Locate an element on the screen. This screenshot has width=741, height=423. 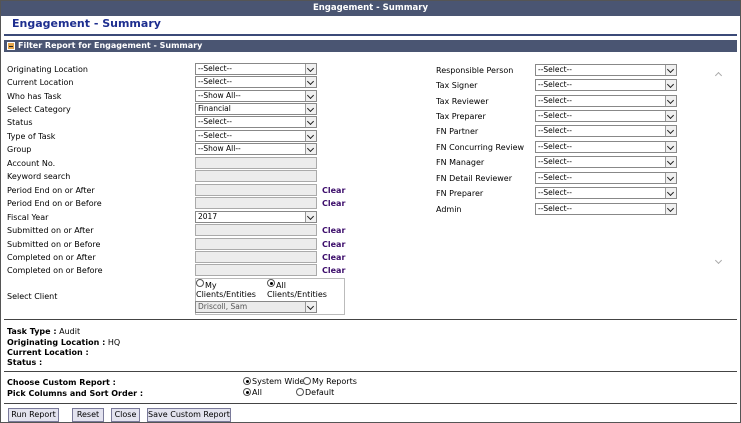
label-fn-manager: FN Manager is located at coordinates (460, 162).